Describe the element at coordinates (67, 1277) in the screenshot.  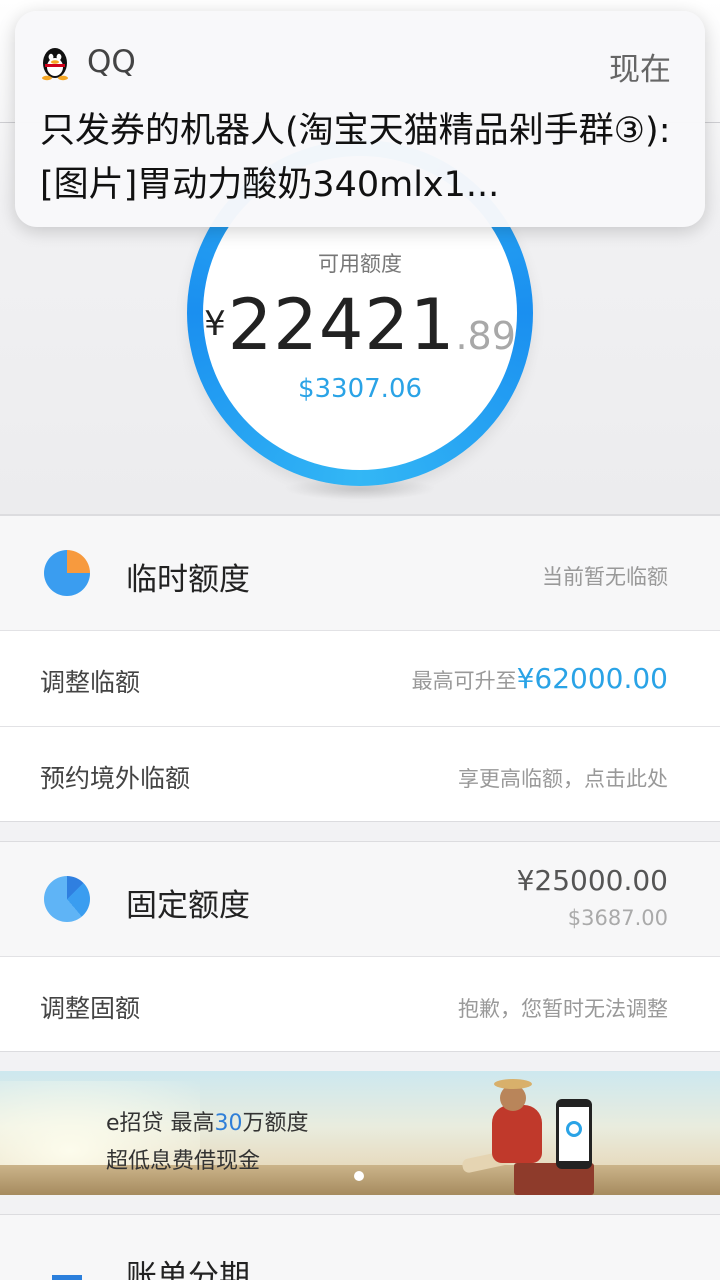
I see `bill-icon` at that location.